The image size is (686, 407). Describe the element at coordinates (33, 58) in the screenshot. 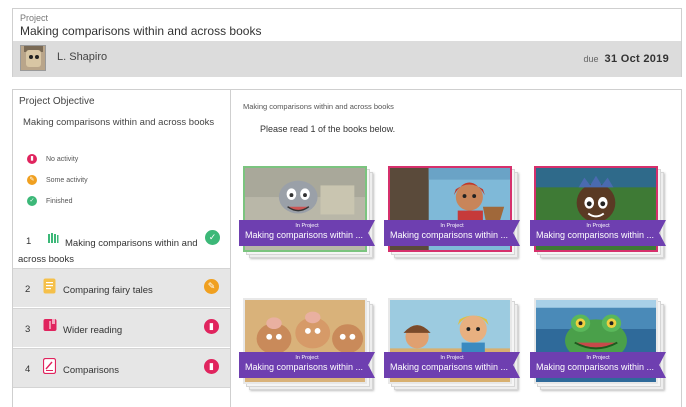

I see `avatar` at that location.